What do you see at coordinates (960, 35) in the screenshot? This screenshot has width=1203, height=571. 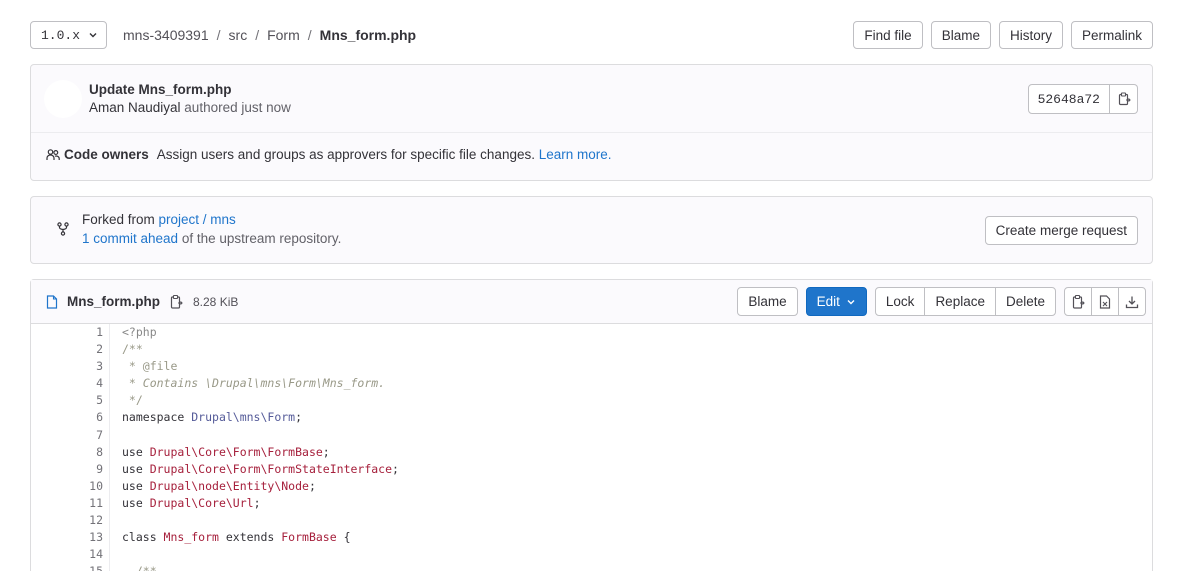 I see `blame-button: Blame` at bounding box center [960, 35].